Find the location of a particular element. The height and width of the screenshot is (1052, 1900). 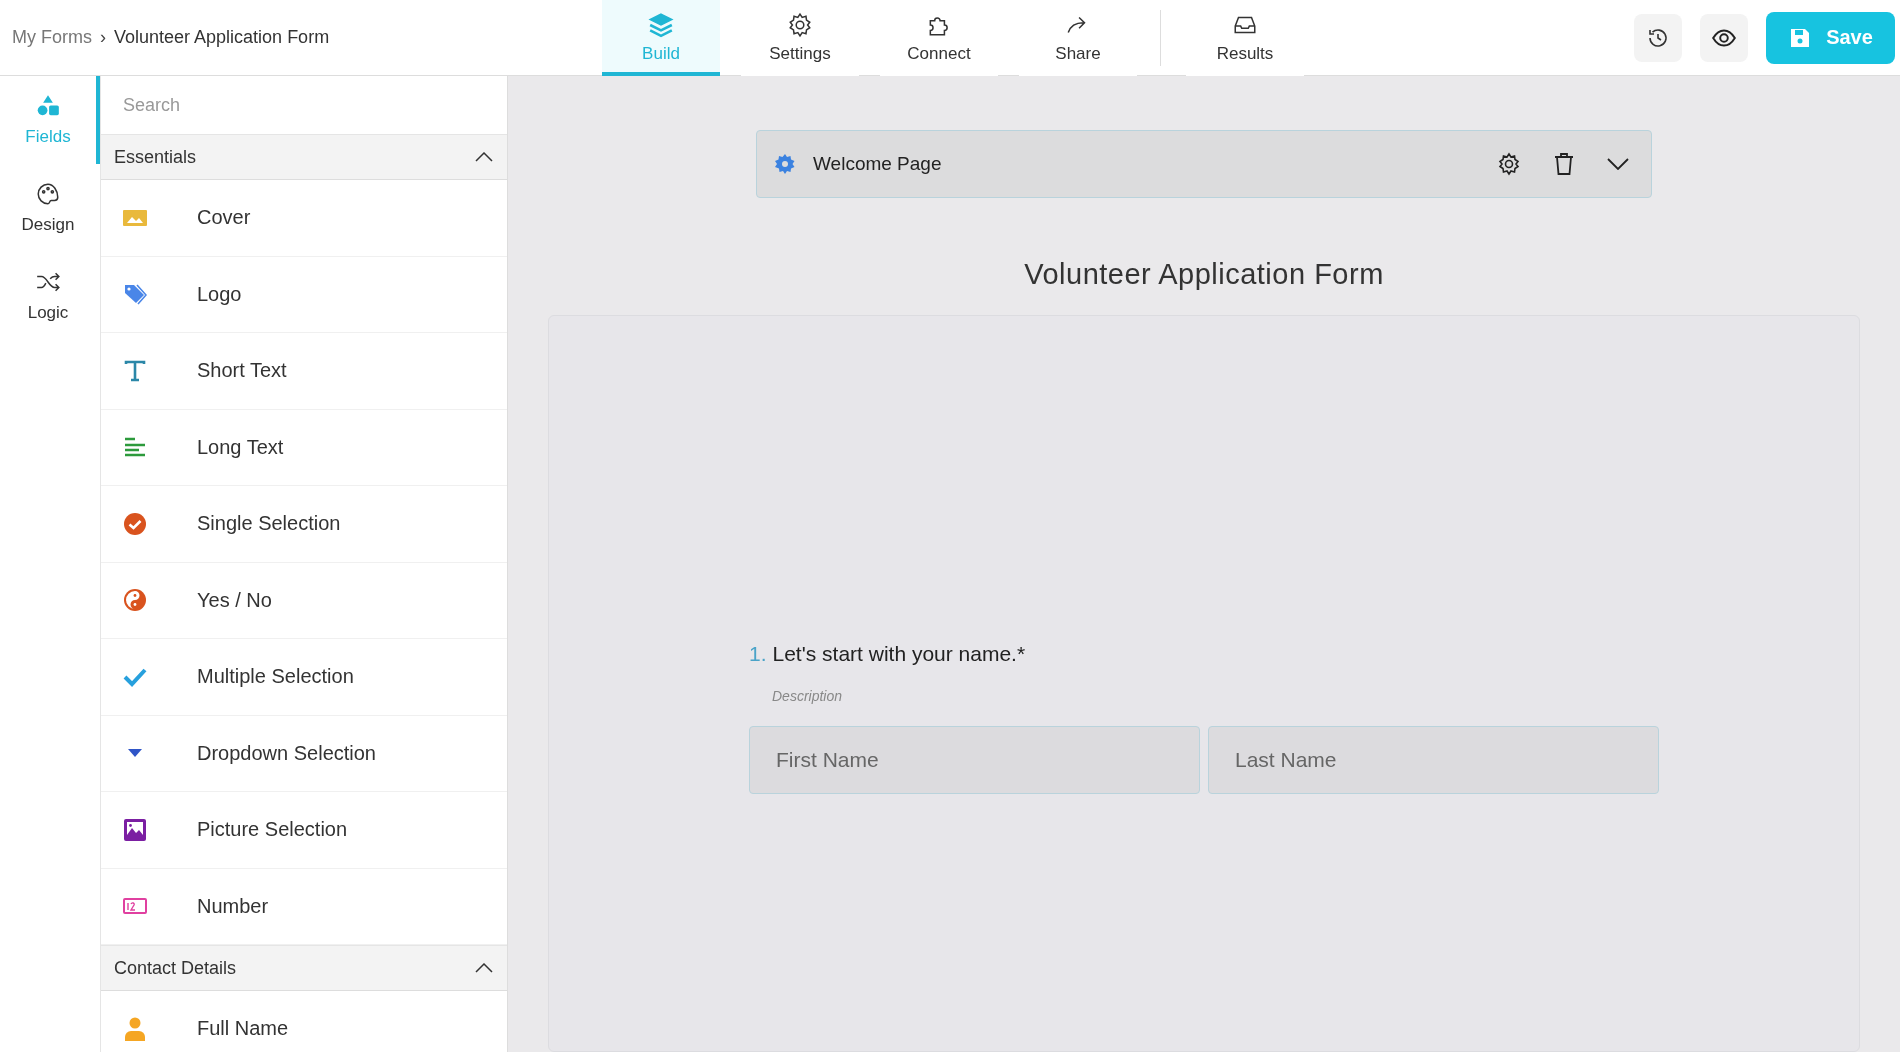

form-title: Volunteer Application Form is located at coordinates (1204, 274).